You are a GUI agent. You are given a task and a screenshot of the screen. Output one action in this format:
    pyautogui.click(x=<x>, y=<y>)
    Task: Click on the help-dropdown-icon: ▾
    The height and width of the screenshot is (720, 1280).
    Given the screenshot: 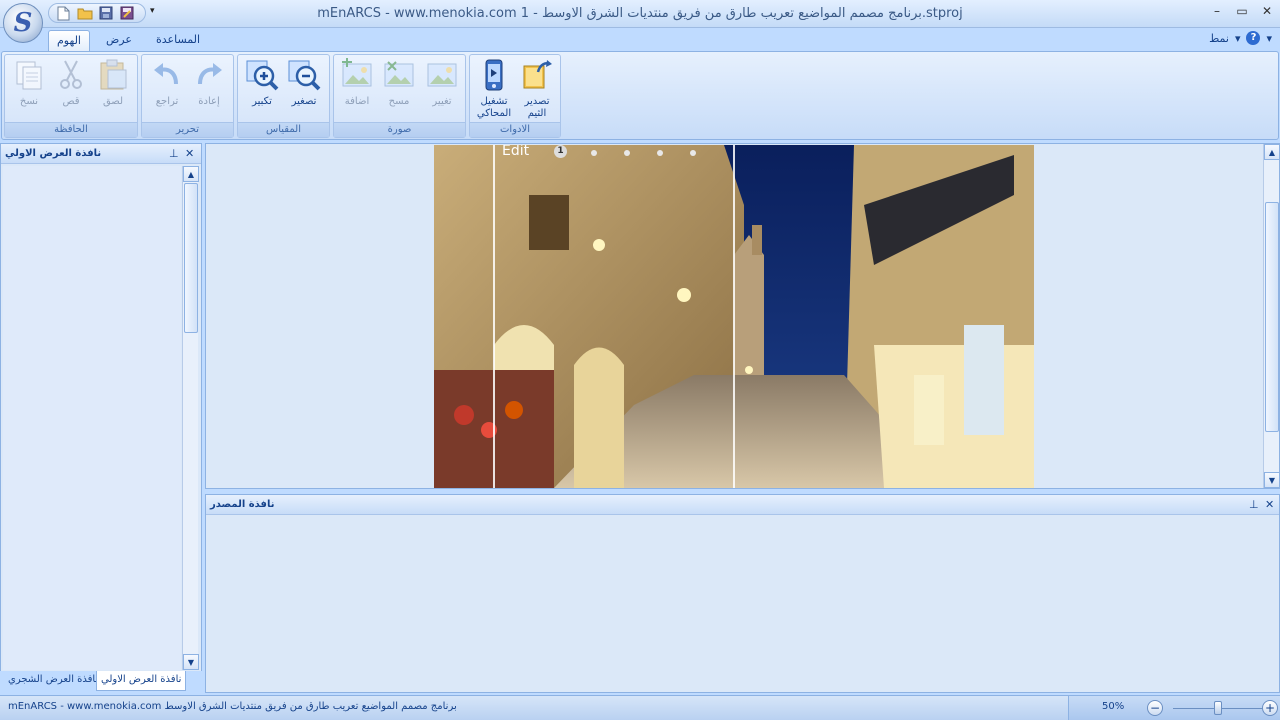 What is the action you would take?
    pyautogui.click(x=1269, y=38)
    